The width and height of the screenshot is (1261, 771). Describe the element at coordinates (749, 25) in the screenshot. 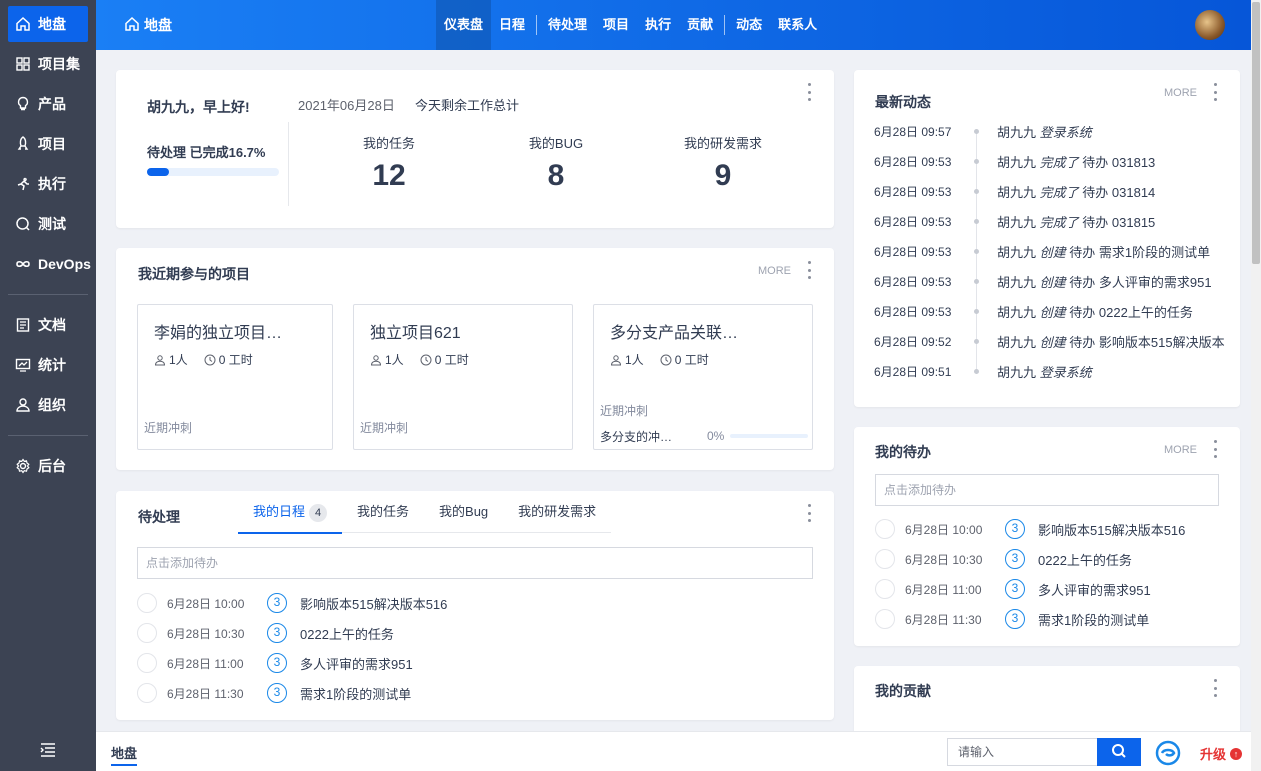

I see `nav-dynamic: 动态` at that location.